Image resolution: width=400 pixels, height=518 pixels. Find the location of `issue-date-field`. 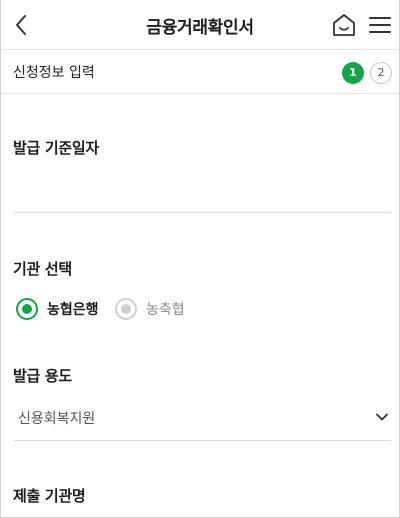

issue-date-field is located at coordinates (202, 212).